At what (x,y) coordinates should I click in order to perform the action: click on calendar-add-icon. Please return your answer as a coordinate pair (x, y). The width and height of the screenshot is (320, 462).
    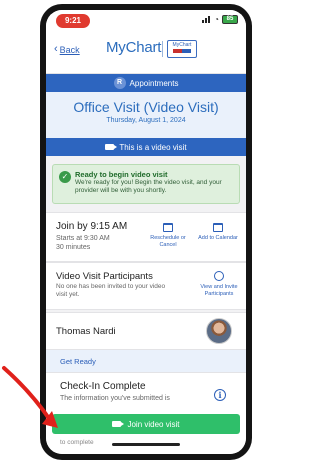
    Looking at the image, I should click on (218, 227).